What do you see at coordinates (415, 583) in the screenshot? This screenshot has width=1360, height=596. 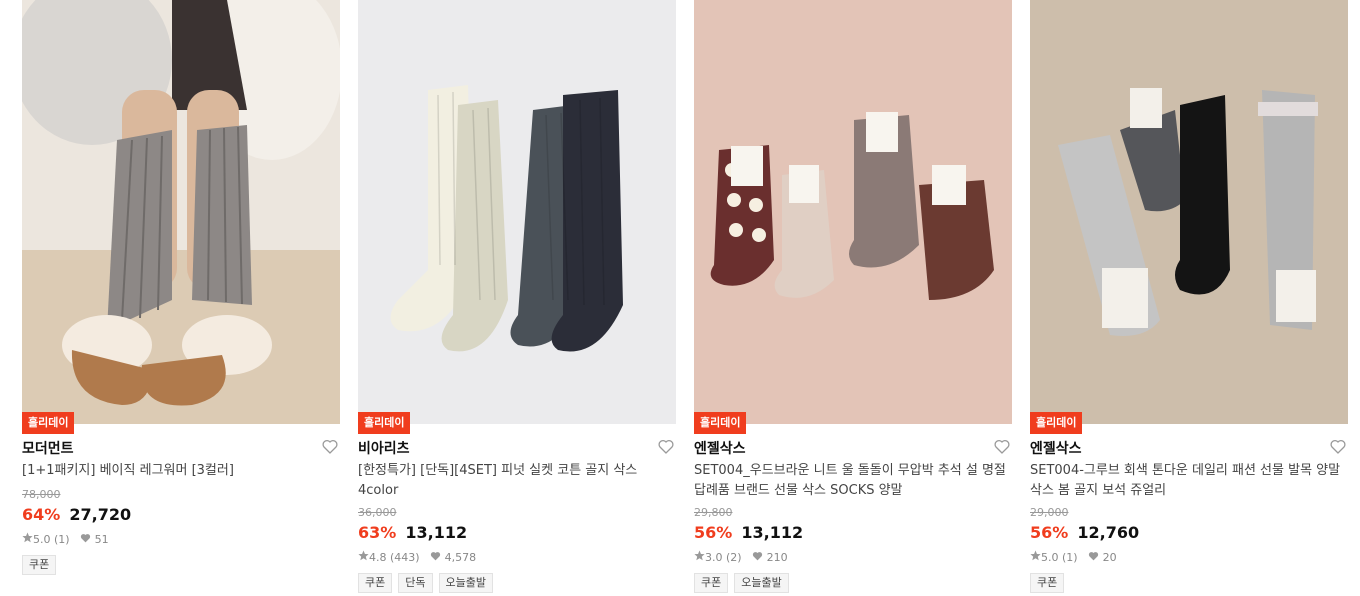 I see `tag-exclusive: 단독` at bounding box center [415, 583].